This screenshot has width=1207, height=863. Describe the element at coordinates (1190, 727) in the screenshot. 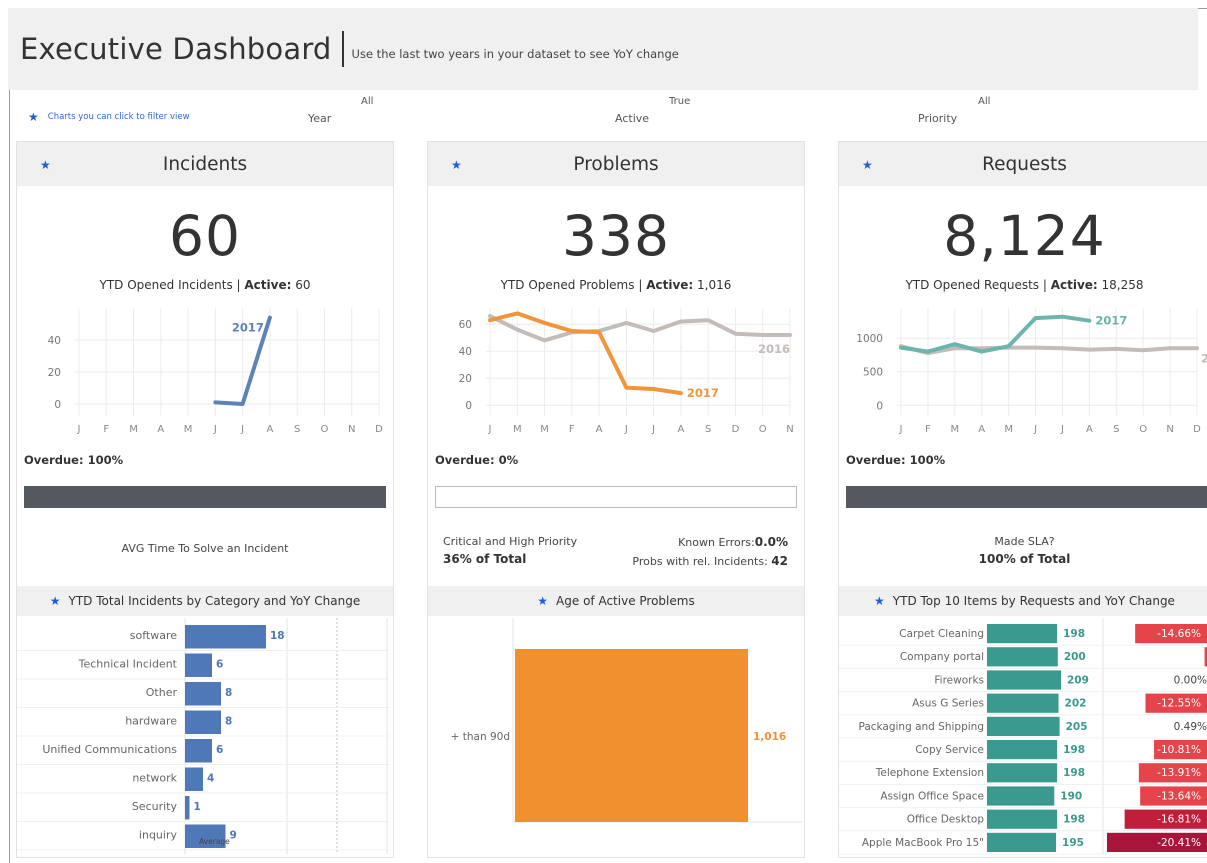

I see `yoy-value: 0.49%` at that location.